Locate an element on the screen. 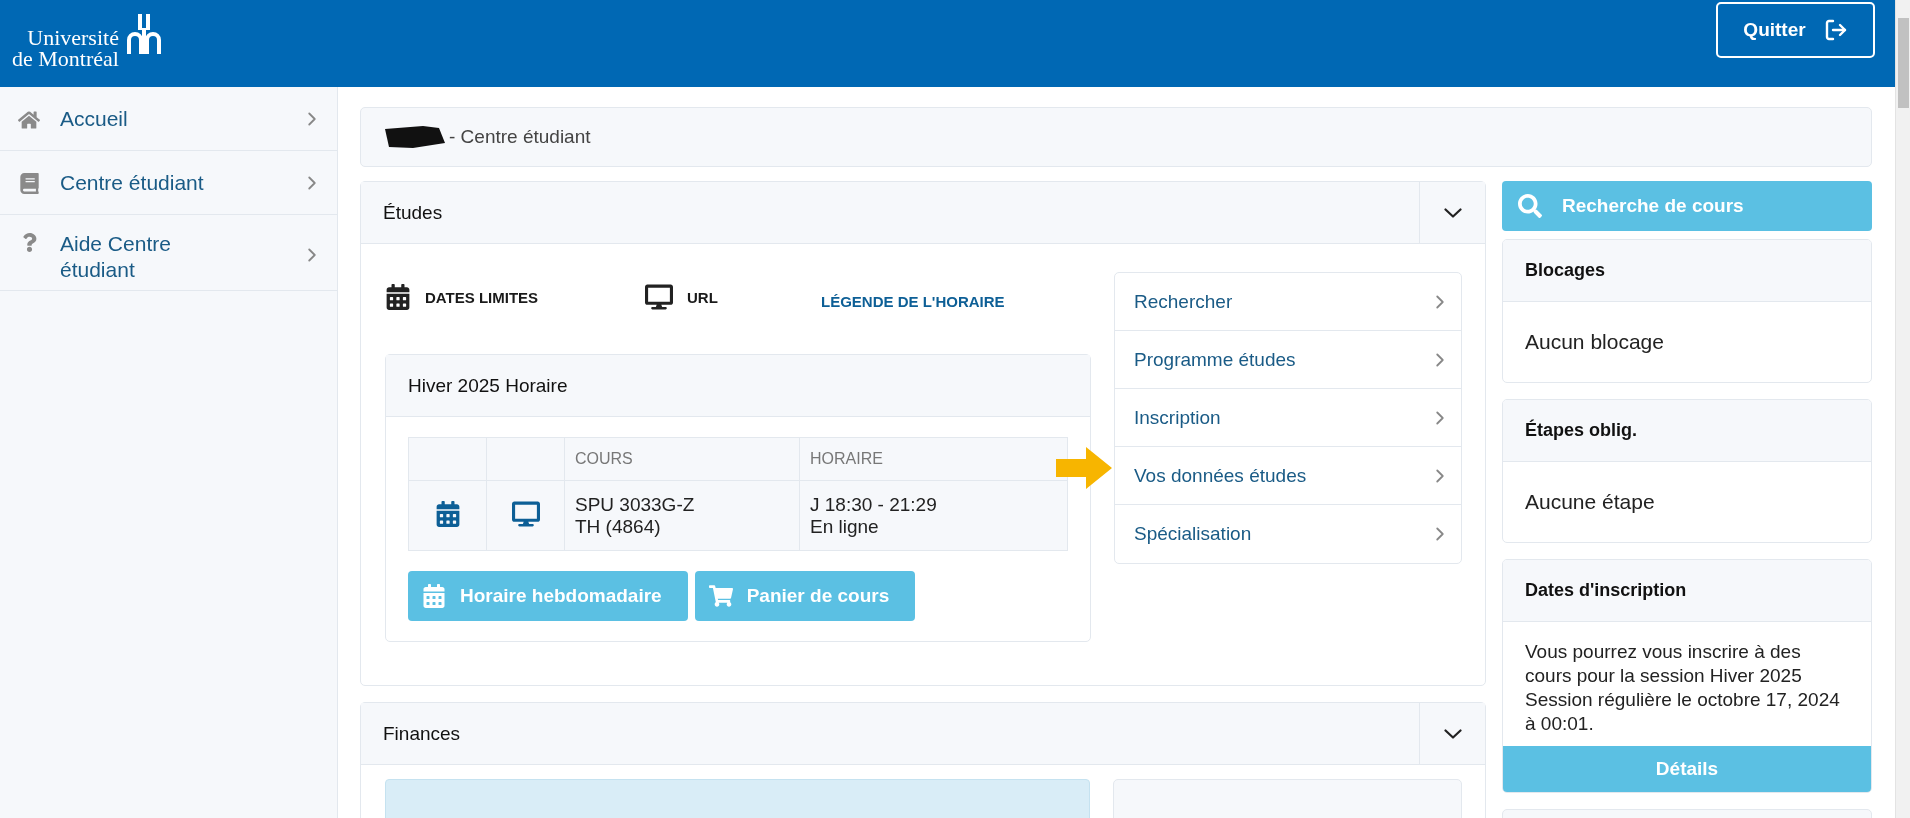  quit-button: Quitter is located at coordinates (1795, 29).